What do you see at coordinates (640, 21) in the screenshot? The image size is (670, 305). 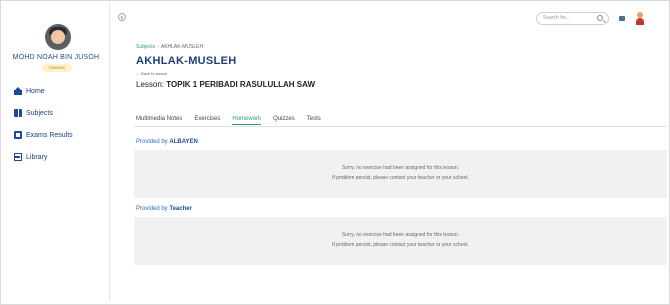 I see `user-menu-body` at bounding box center [640, 21].